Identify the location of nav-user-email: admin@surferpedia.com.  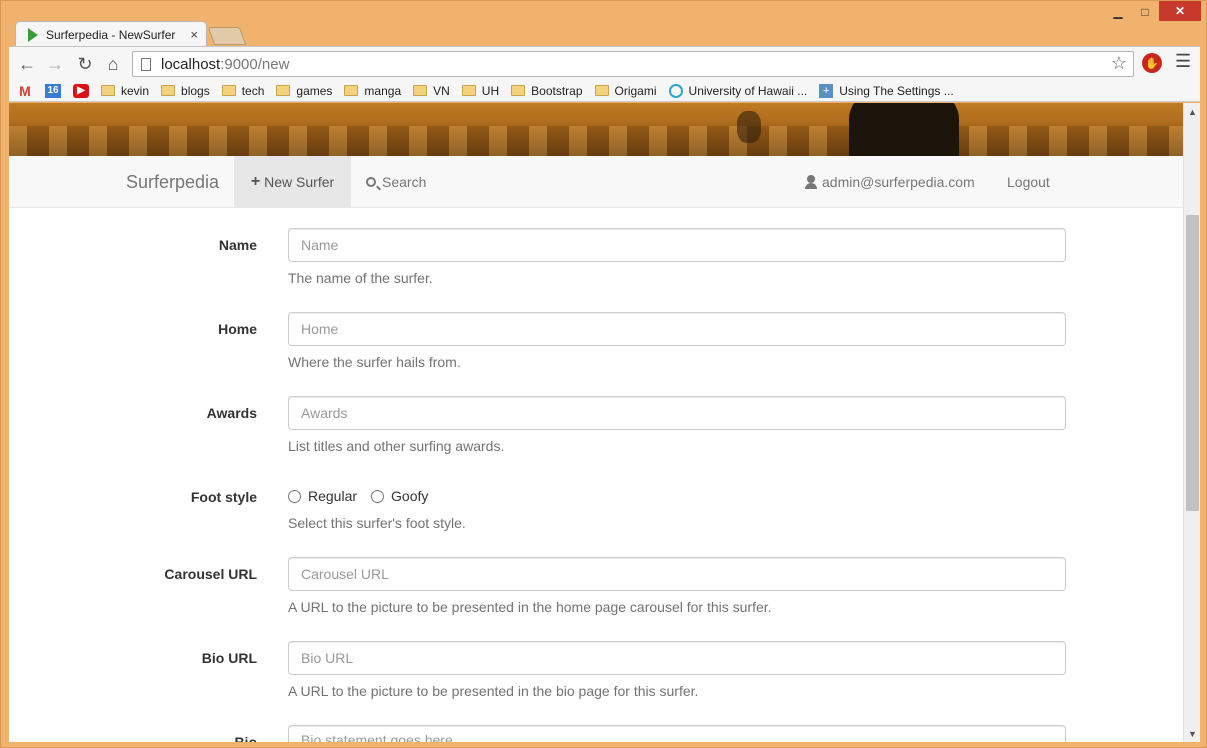
(898, 181).